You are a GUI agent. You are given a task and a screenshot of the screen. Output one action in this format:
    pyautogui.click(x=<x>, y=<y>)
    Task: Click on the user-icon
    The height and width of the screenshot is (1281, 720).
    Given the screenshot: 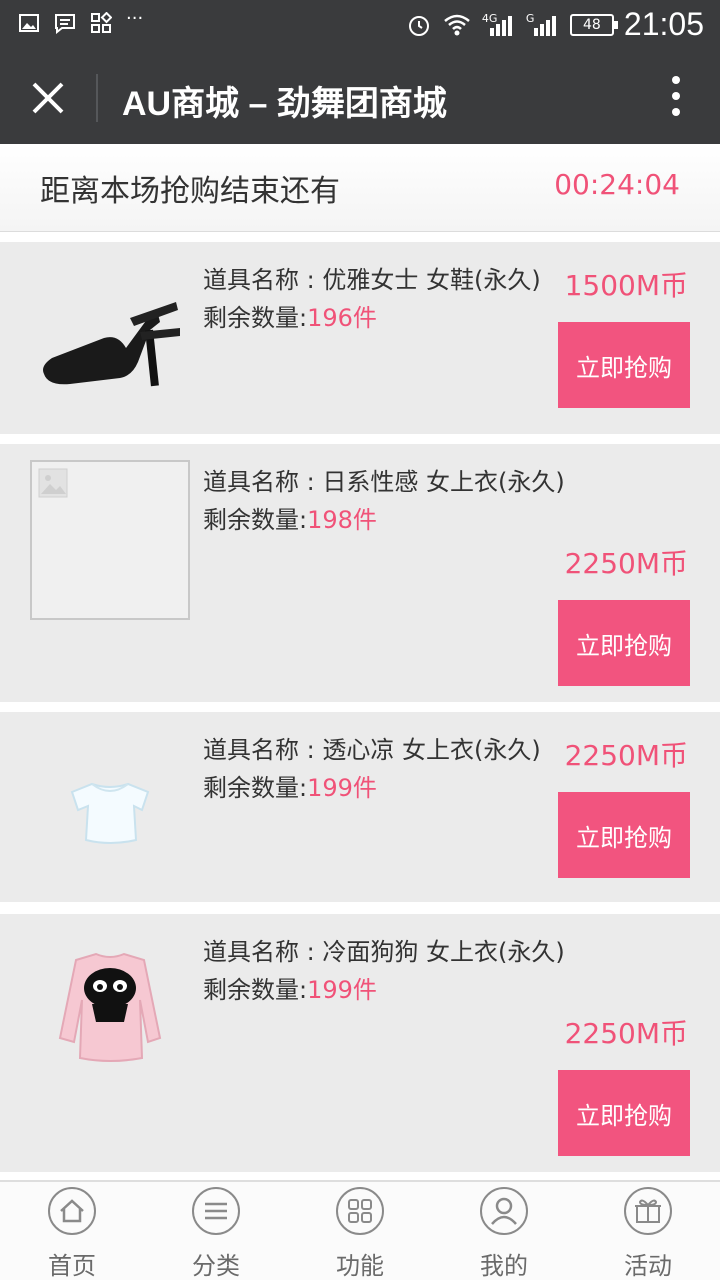 What is the action you would take?
    pyautogui.click(x=504, y=1211)
    